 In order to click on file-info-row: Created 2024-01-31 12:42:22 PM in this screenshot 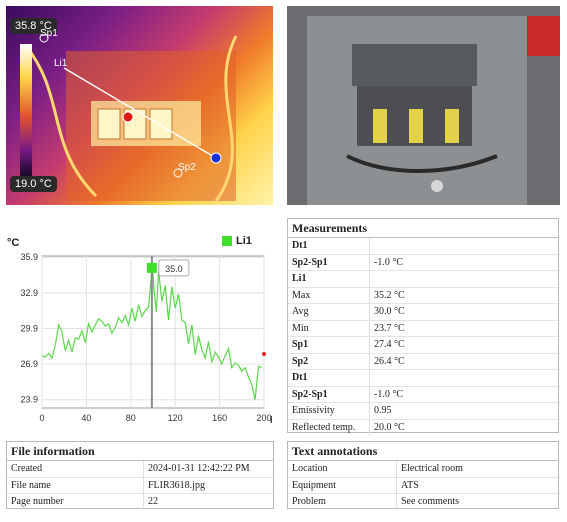, I will do `click(140, 469)`.